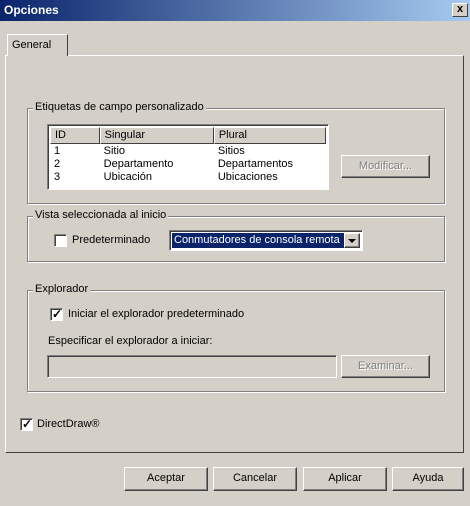 The width and height of the screenshot is (470, 506). I want to click on table-cell: Departamento, so click(138, 164).